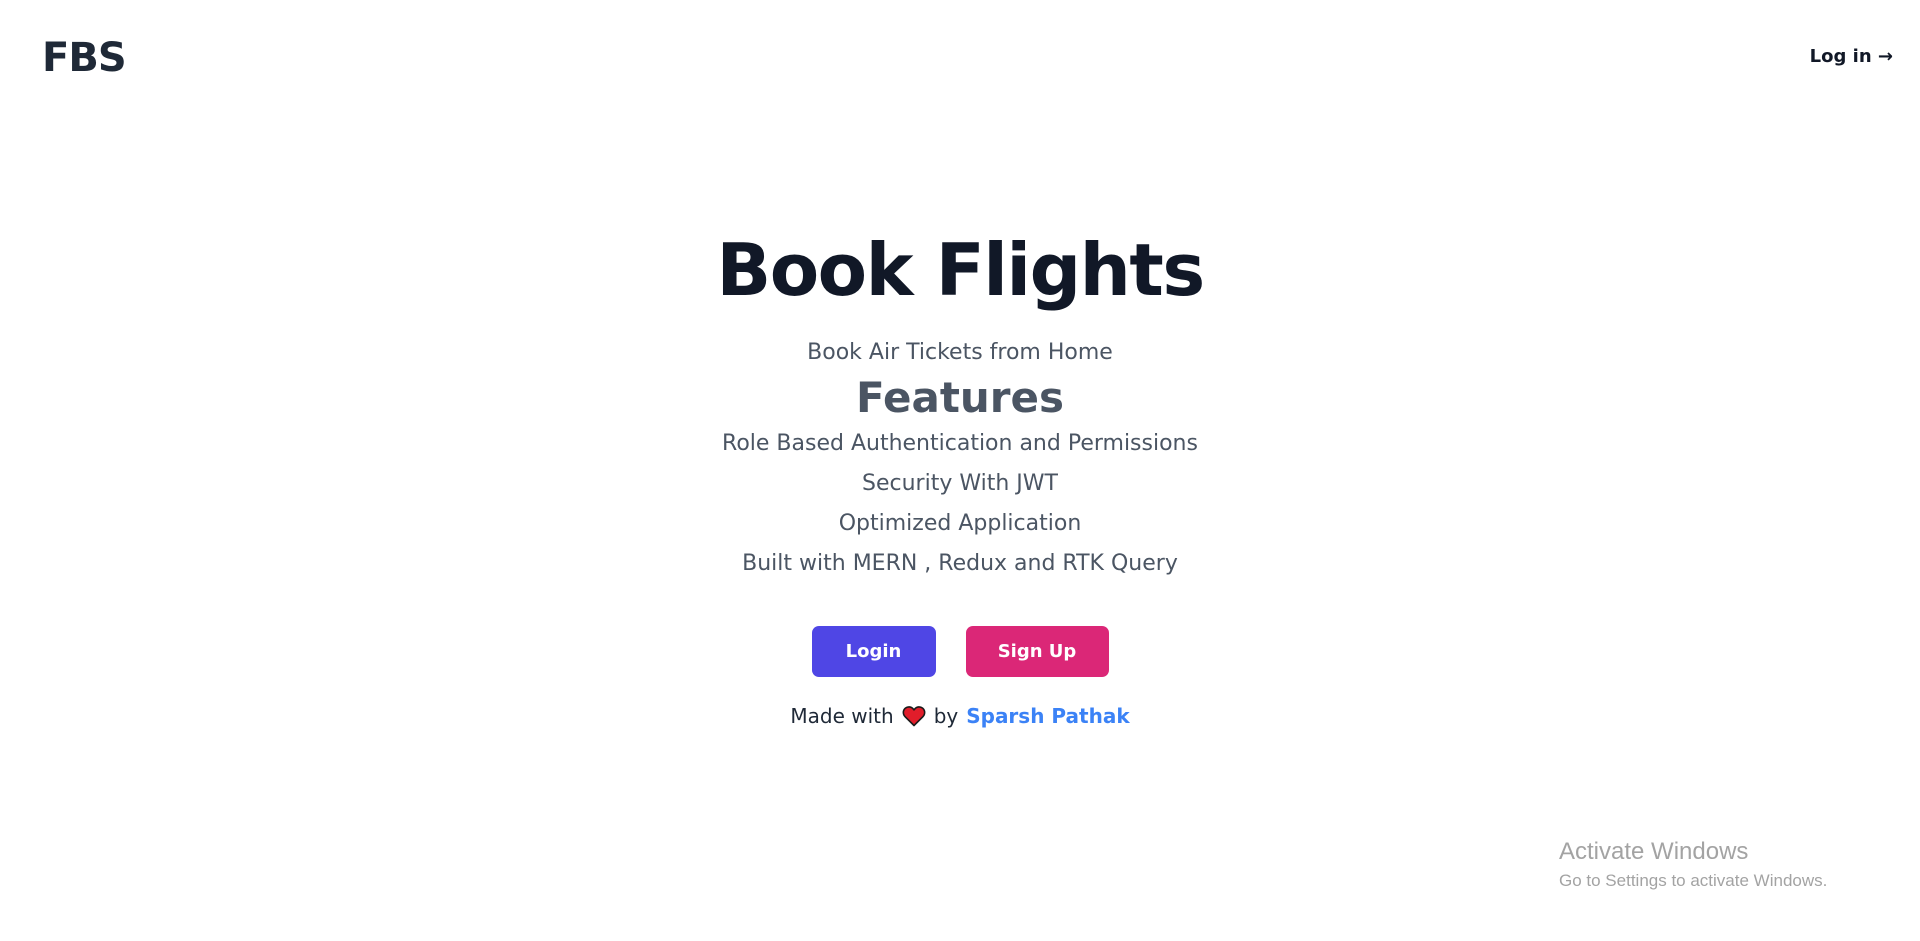 The height and width of the screenshot is (941, 1920). What do you see at coordinates (1851, 57) in the screenshot?
I see `header-login-link: Log in →` at bounding box center [1851, 57].